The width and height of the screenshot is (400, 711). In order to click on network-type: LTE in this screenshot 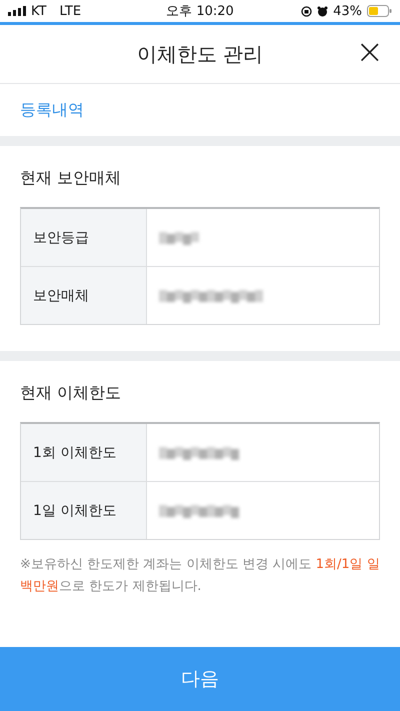, I will do `click(70, 11)`.